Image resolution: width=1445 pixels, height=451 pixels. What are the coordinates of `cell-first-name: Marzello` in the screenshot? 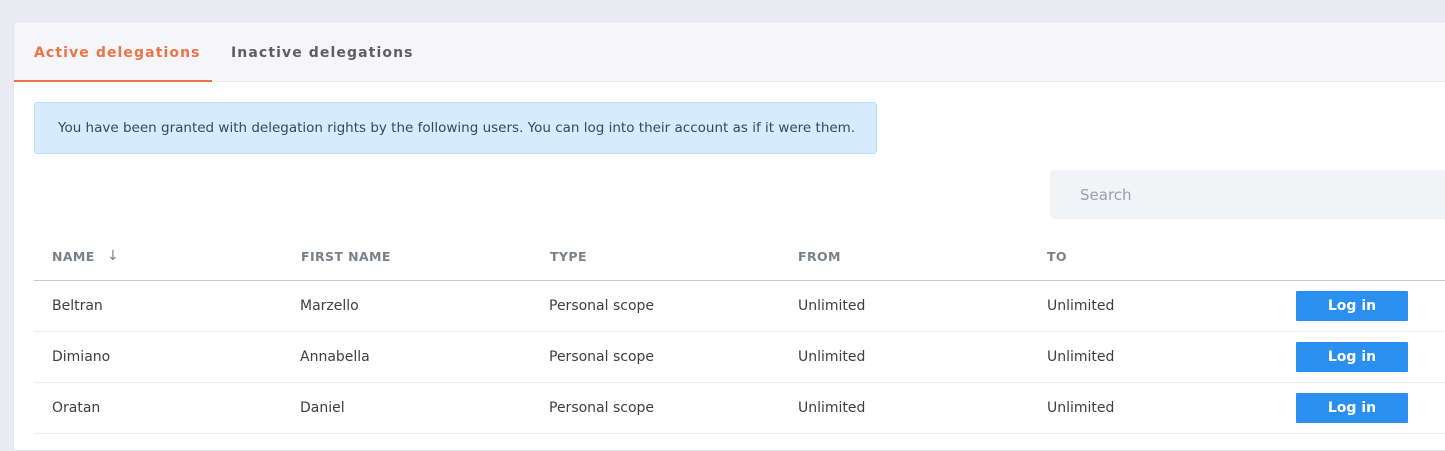 It's located at (329, 306).